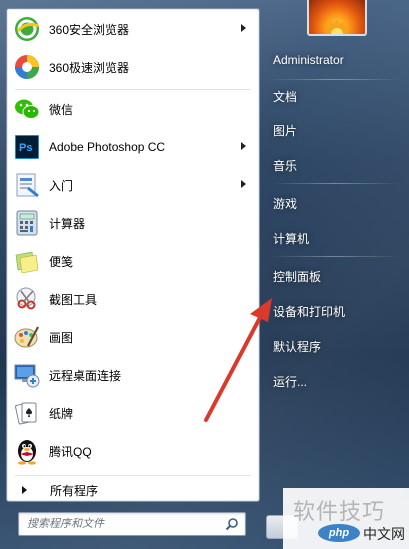 This screenshot has width=409, height=549. I want to click on menu-games: 游戏, so click(335, 203).